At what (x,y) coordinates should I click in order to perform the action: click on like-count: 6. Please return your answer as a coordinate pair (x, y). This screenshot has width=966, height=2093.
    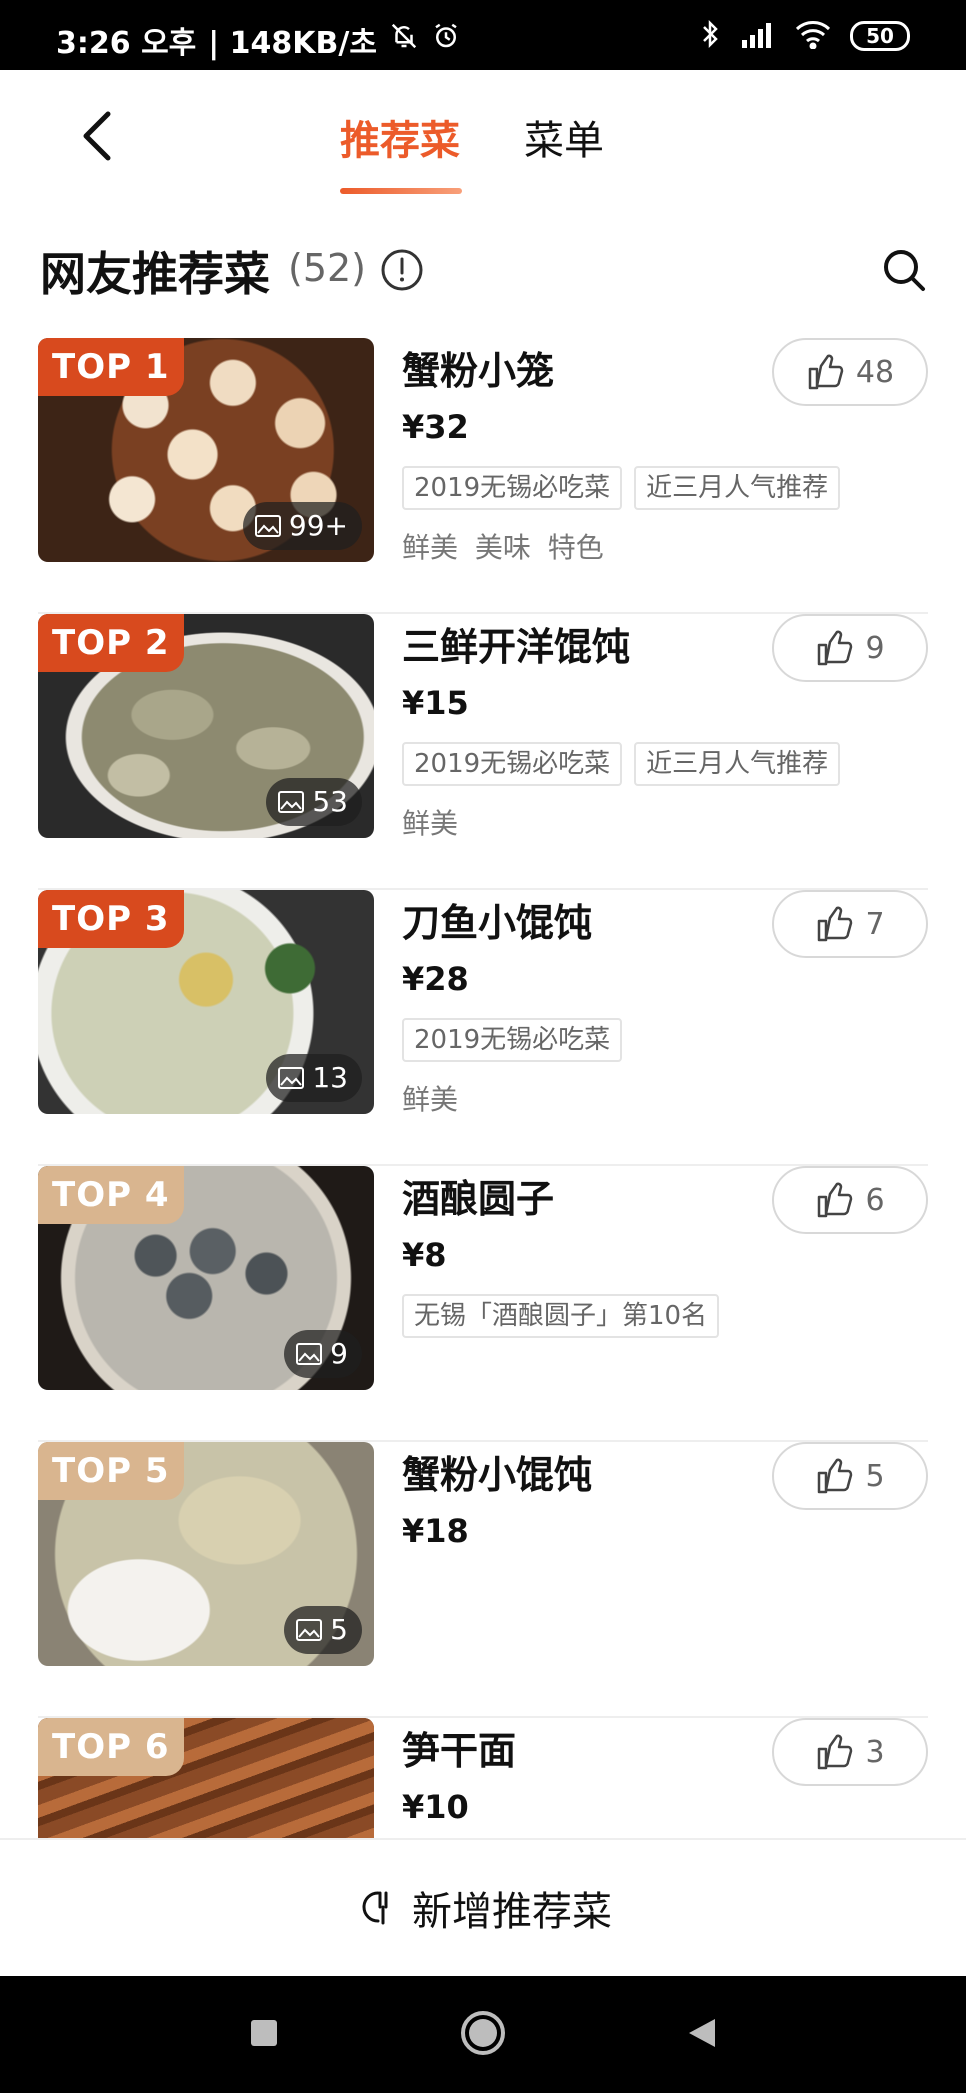
    Looking at the image, I should click on (875, 1200).